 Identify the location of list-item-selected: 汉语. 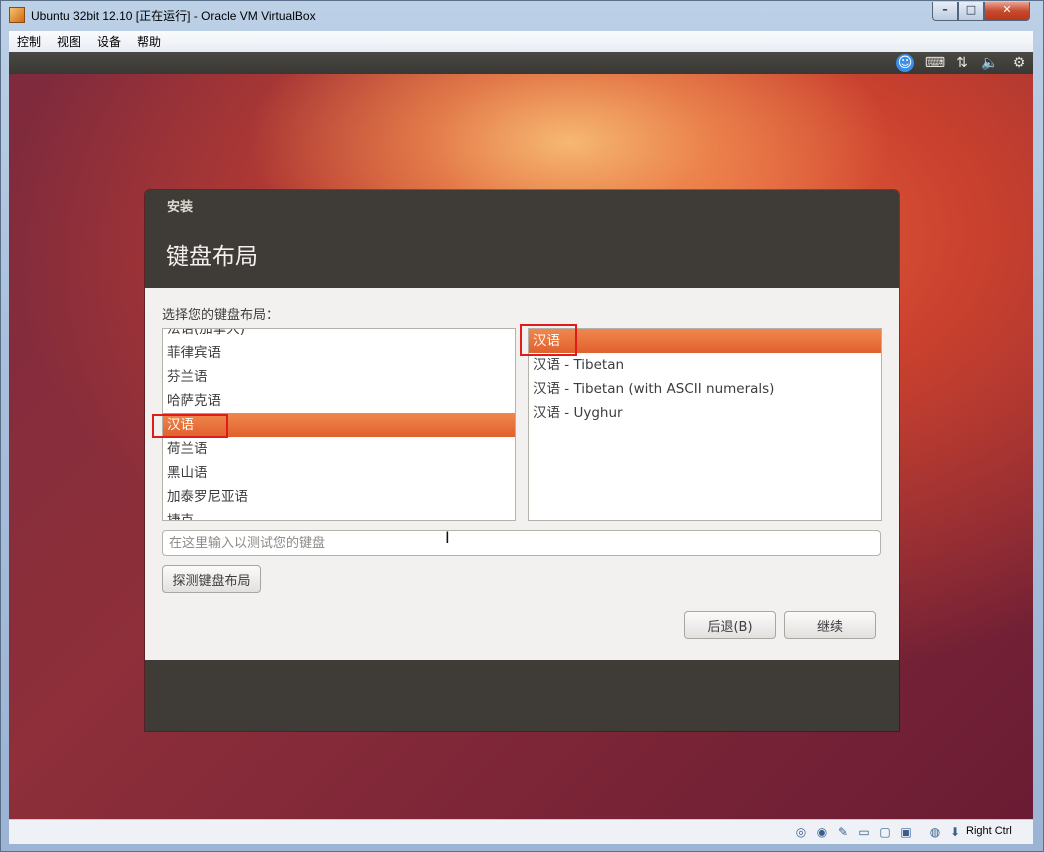
(705, 341).